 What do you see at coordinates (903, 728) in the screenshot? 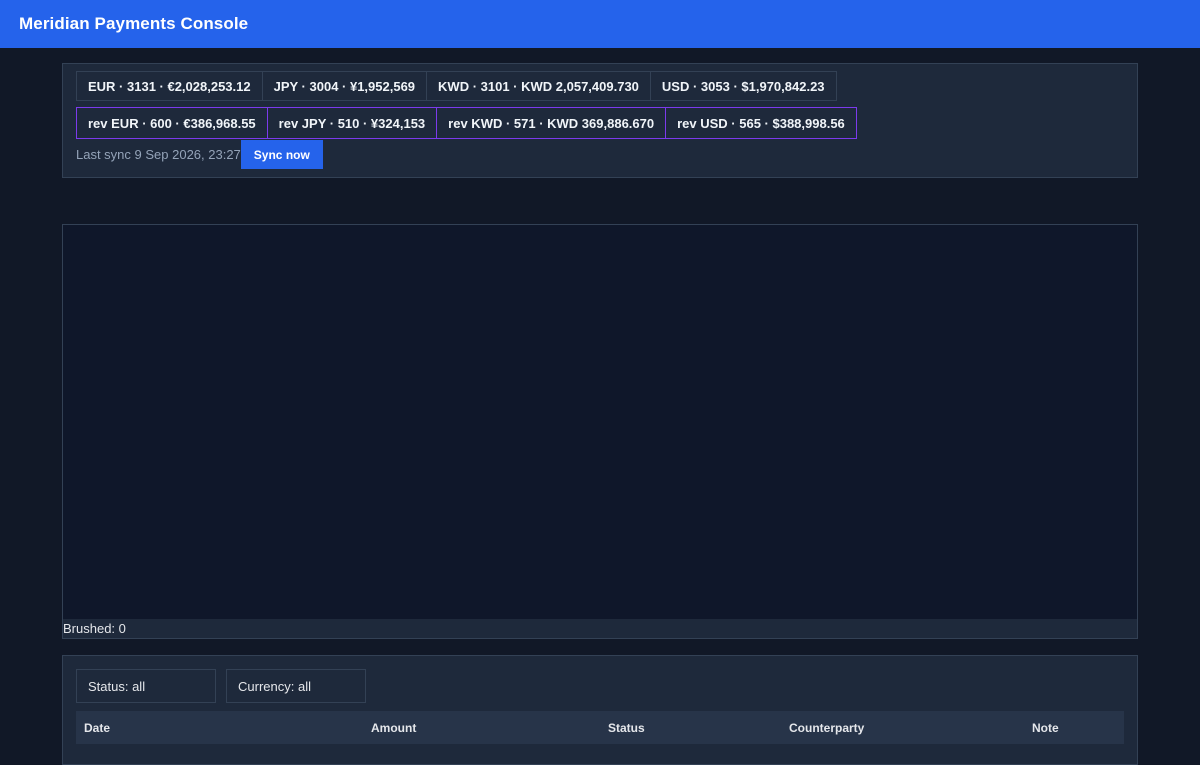
I see `column-header-counterparty: Counterparty` at bounding box center [903, 728].